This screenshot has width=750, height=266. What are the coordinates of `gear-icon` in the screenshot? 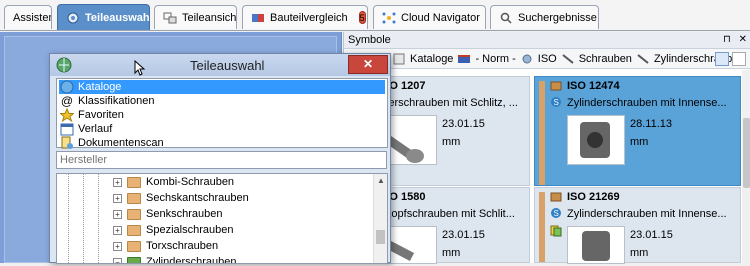 It's located at (73, 17).